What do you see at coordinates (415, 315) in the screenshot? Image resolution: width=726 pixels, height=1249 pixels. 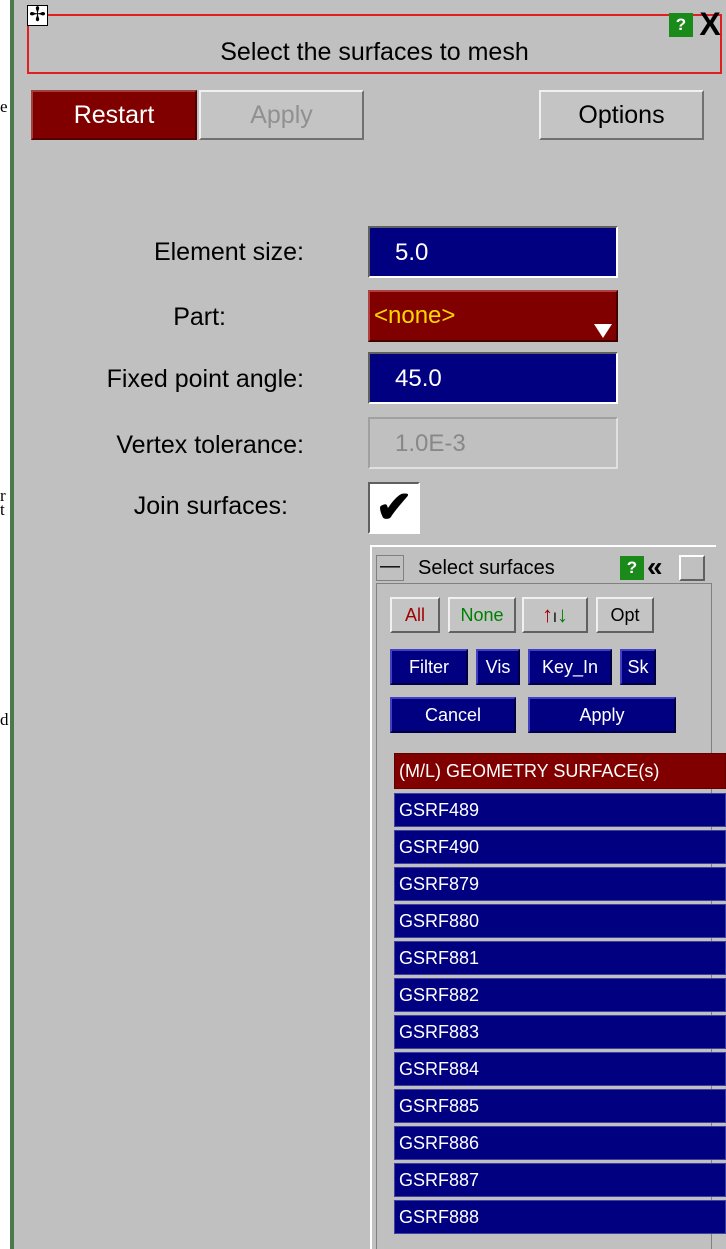 I see `part-dropdown-value: <none>` at bounding box center [415, 315].